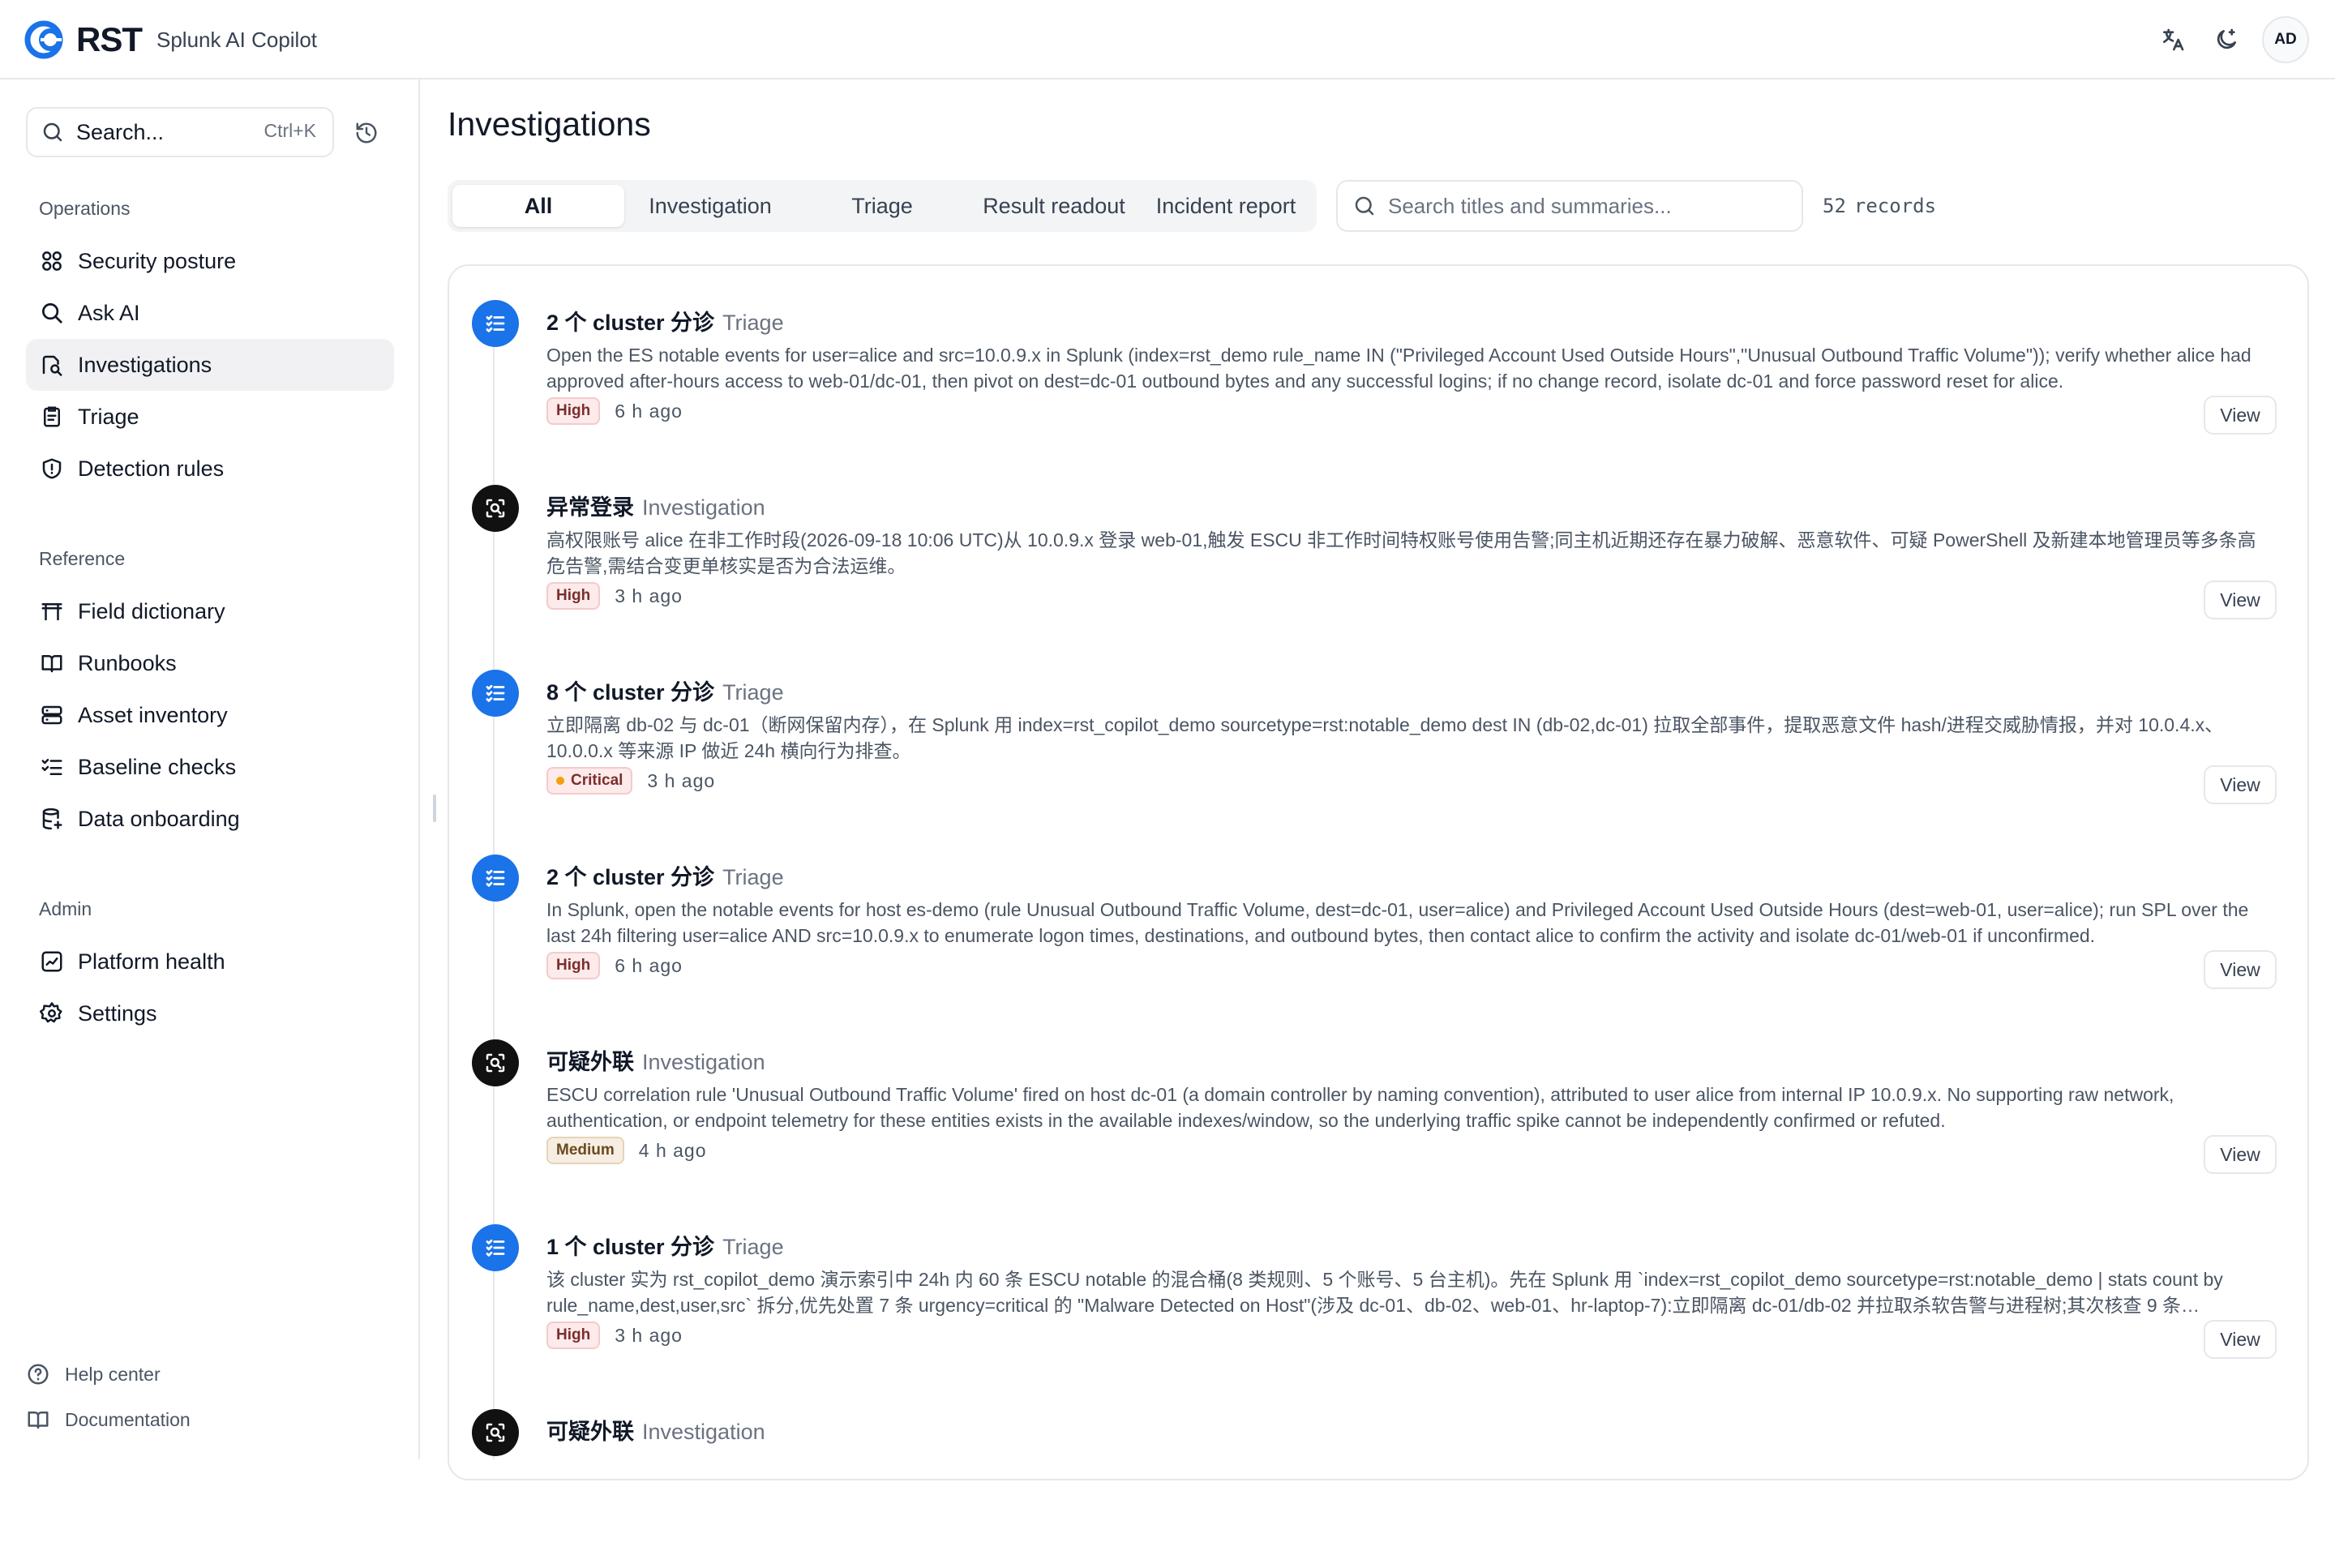 This screenshot has height=1568, width=2335. What do you see at coordinates (495, 1062) in the screenshot?
I see `investigation-scan-icon` at bounding box center [495, 1062].